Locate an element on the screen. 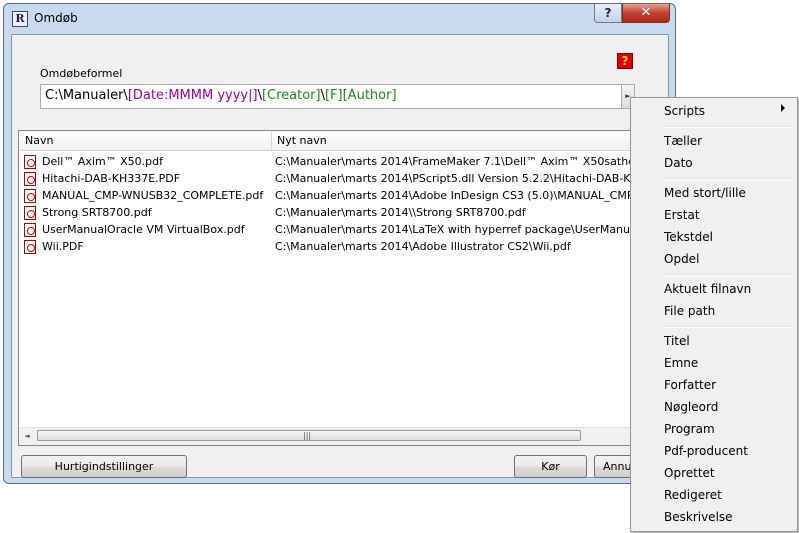 This screenshot has height=533, width=799. menu-item-date: Dato is located at coordinates (678, 163).